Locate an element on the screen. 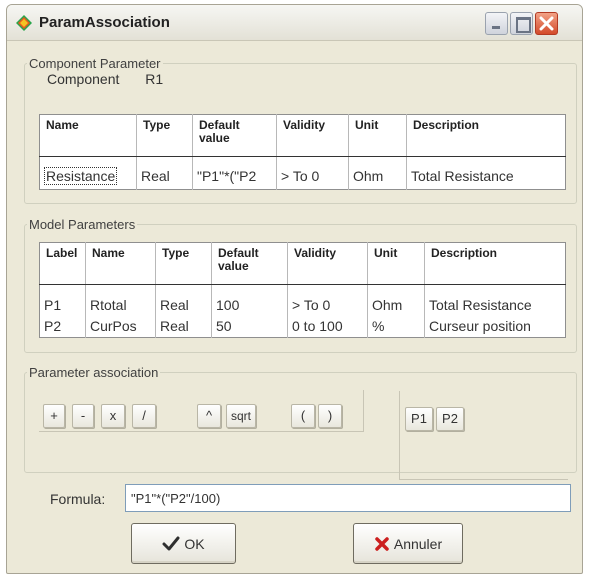 This screenshot has width=589, height=578. column-header-label: Label is located at coordinates (62, 263).